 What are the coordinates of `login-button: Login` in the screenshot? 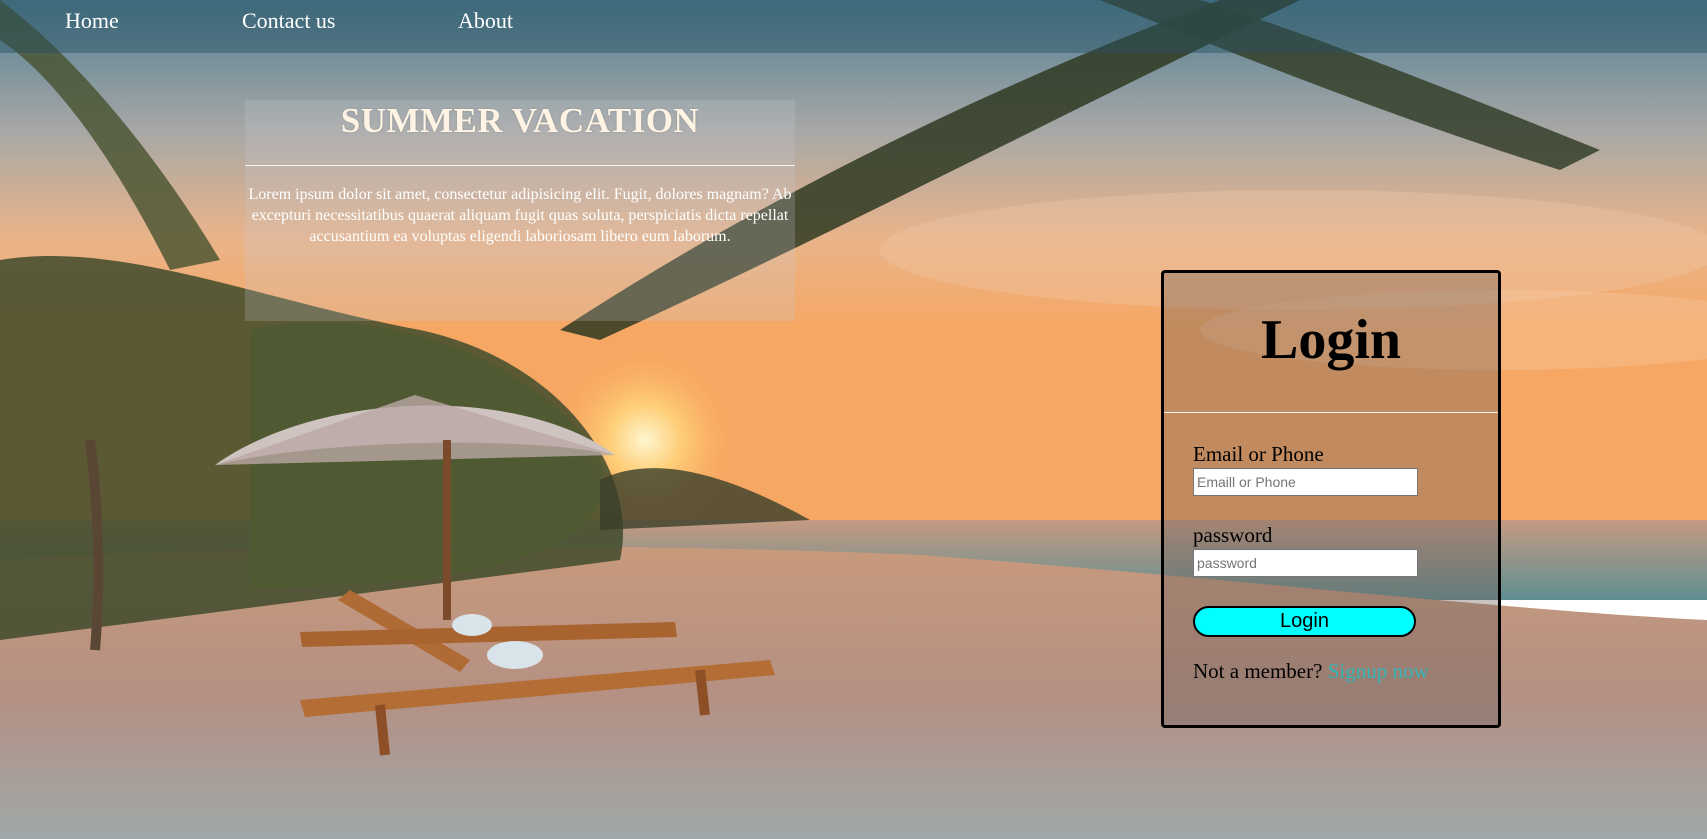 It's located at (1304, 621).